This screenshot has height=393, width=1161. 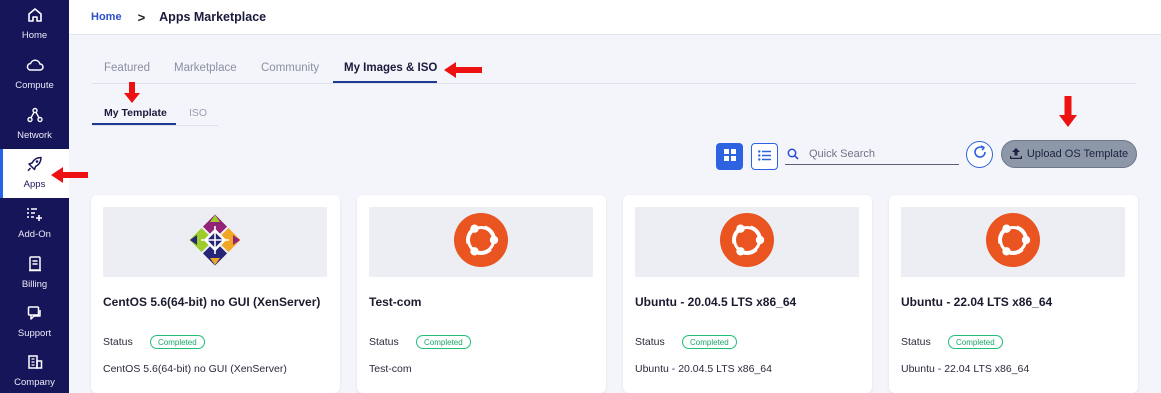 What do you see at coordinates (198, 113) in the screenshot?
I see `subtab-iso: ISO` at bounding box center [198, 113].